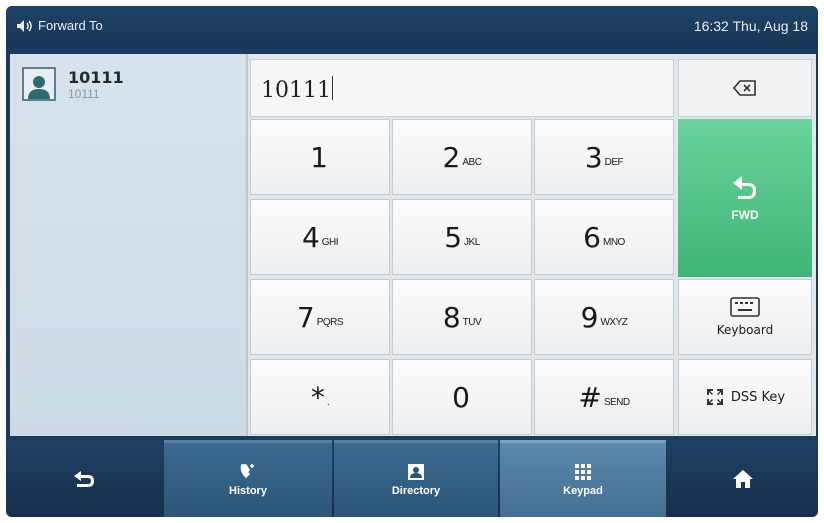 This screenshot has width=824, height=523. I want to click on key-9: 9 WXYZ, so click(604, 317).